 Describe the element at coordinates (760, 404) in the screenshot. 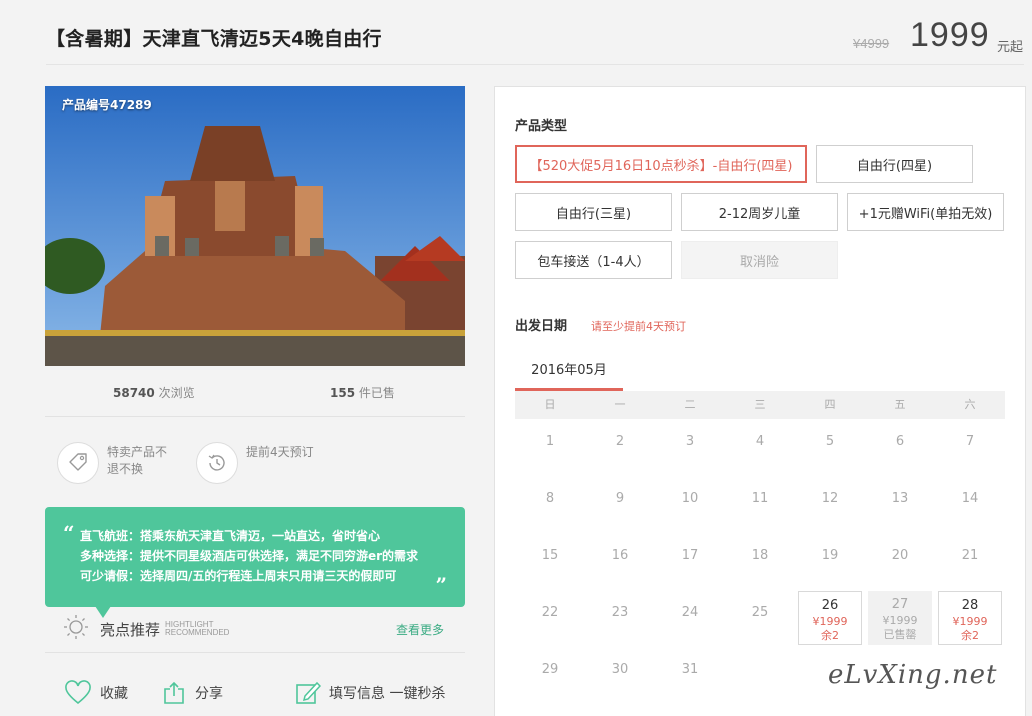

I see `weekday: 三` at that location.